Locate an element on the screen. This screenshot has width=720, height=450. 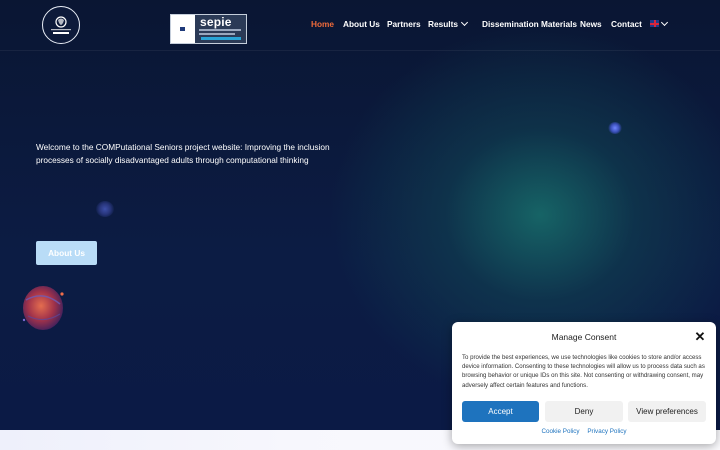
sepie-logo: sepie is located at coordinates (208, 29).